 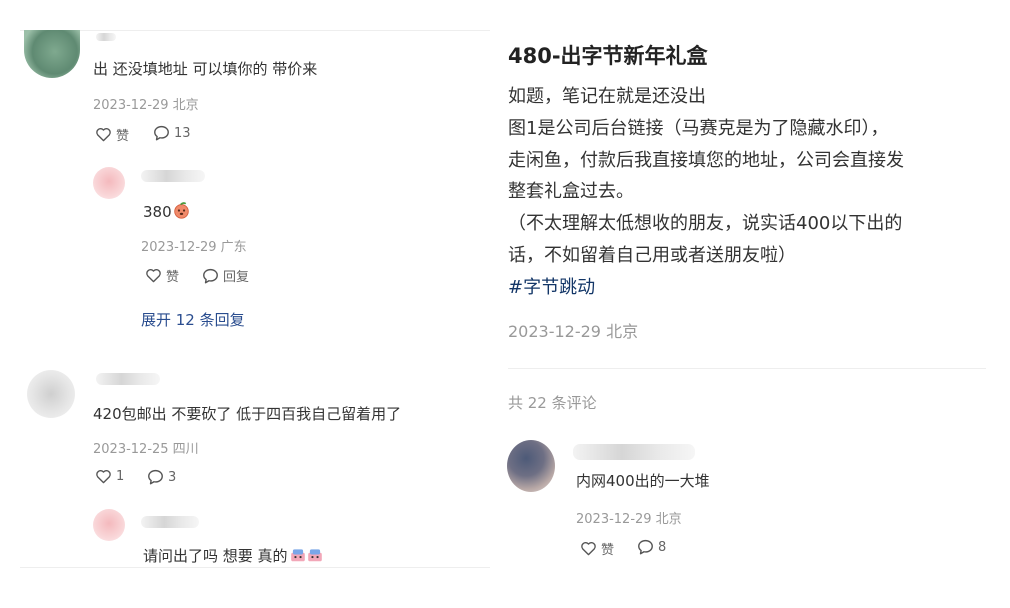 I want to click on reply-count: 8, so click(x=662, y=547).